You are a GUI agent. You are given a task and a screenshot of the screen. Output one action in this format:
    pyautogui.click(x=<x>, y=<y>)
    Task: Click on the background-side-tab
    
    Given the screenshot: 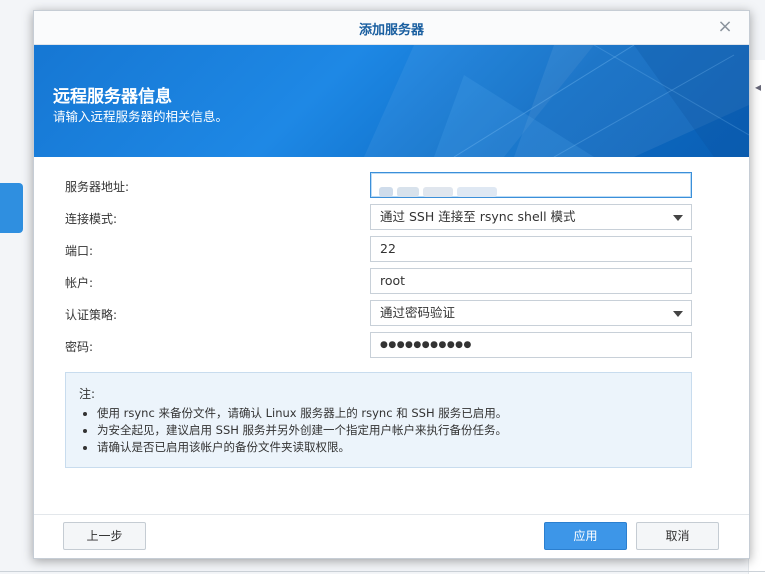 What is the action you would take?
    pyautogui.click(x=11, y=208)
    